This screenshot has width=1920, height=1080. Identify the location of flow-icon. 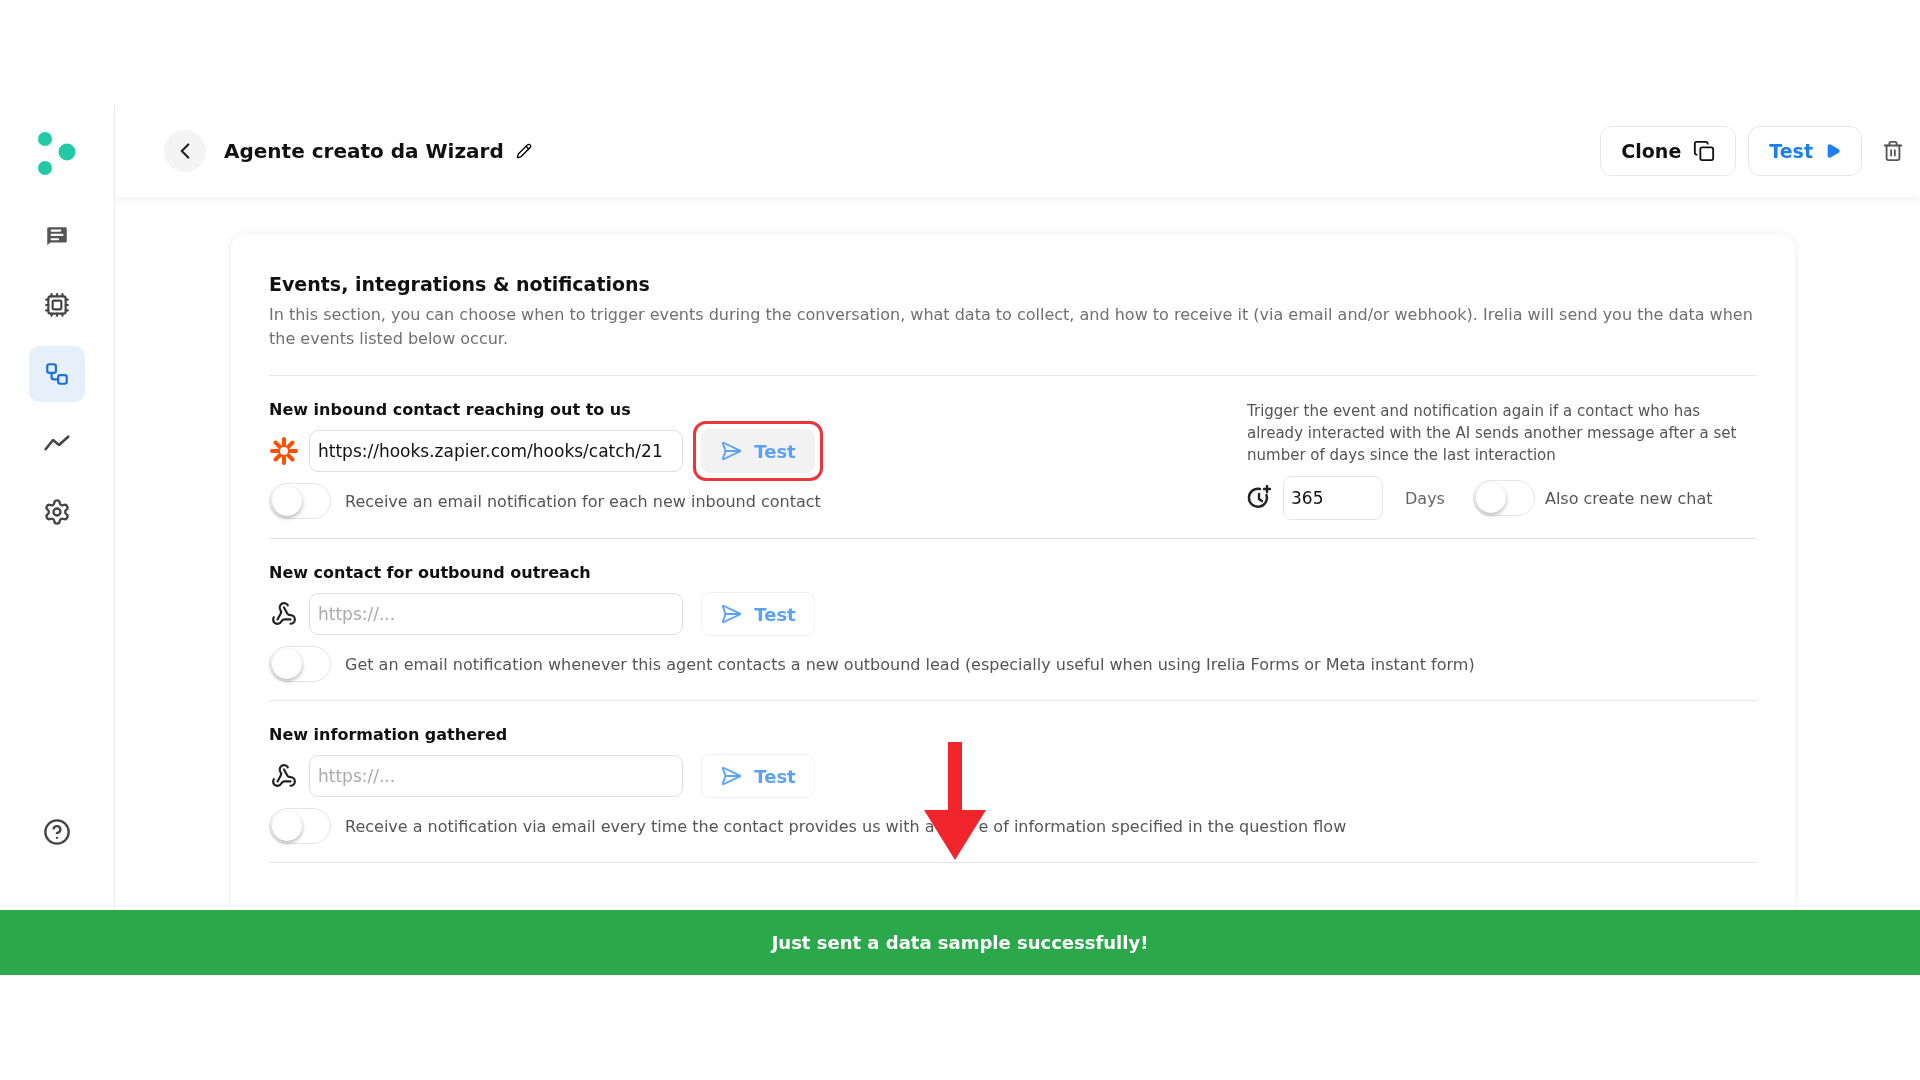
(57, 374).